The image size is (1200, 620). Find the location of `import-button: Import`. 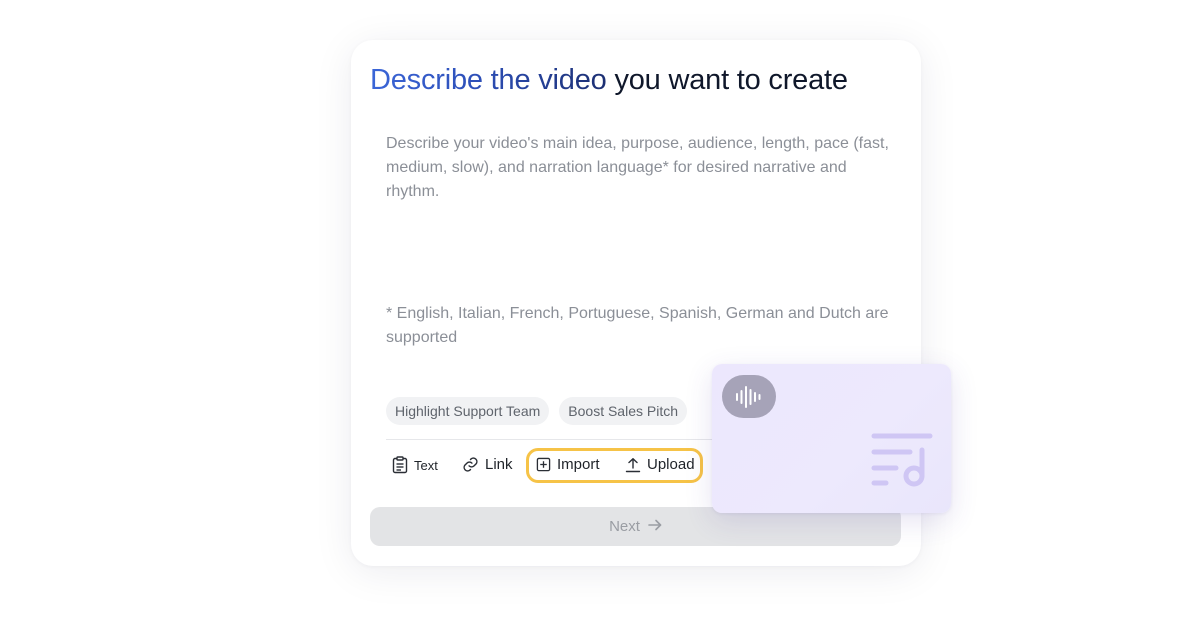

import-button: Import is located at coordinates (568, 464).